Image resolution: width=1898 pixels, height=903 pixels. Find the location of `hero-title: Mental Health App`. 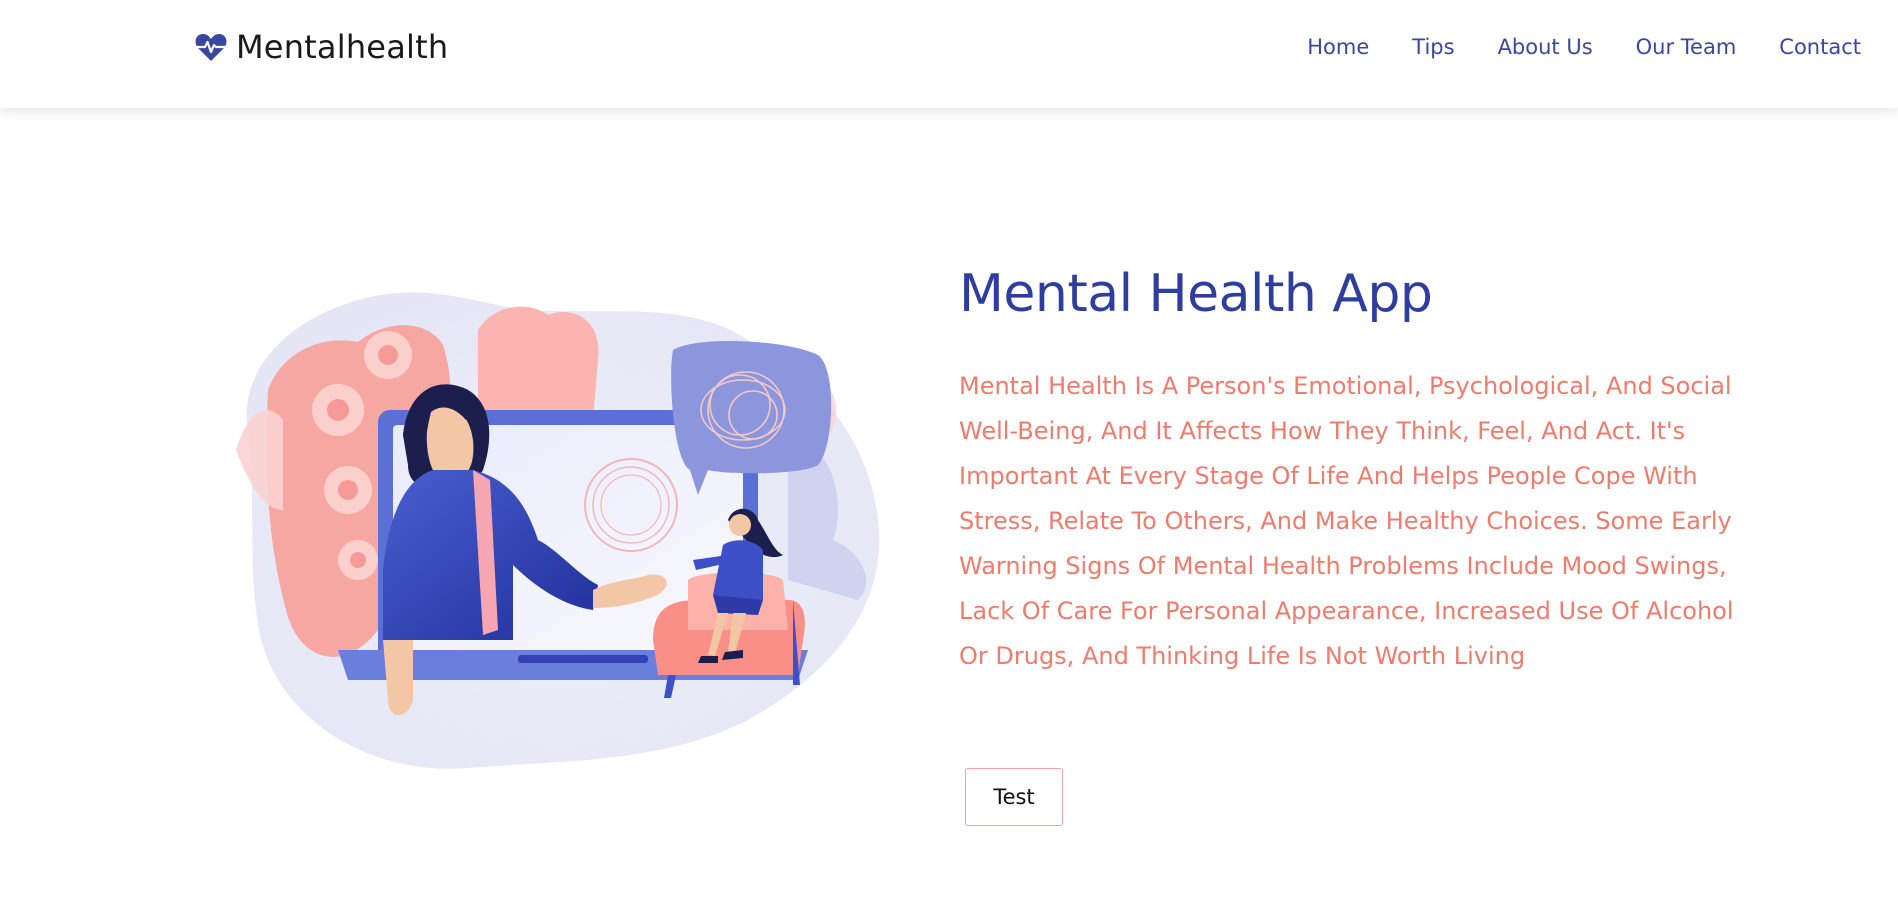

hero-title: Mental Health App is located at coordinates (1196, 294).